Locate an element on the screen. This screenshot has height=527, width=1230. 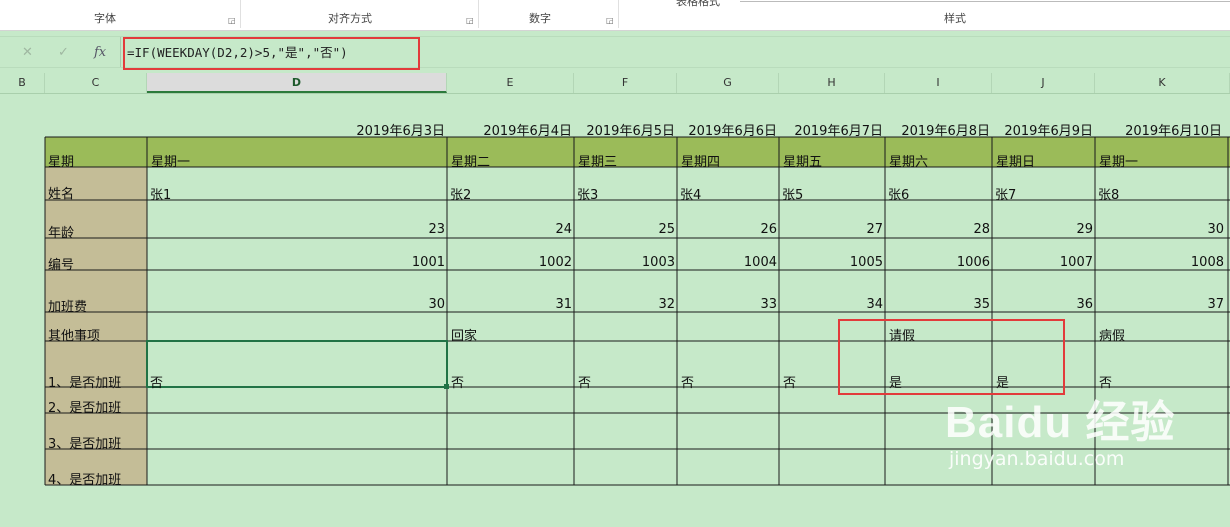
weekday-cell: 星期六 is located at coordinates (908, 160).